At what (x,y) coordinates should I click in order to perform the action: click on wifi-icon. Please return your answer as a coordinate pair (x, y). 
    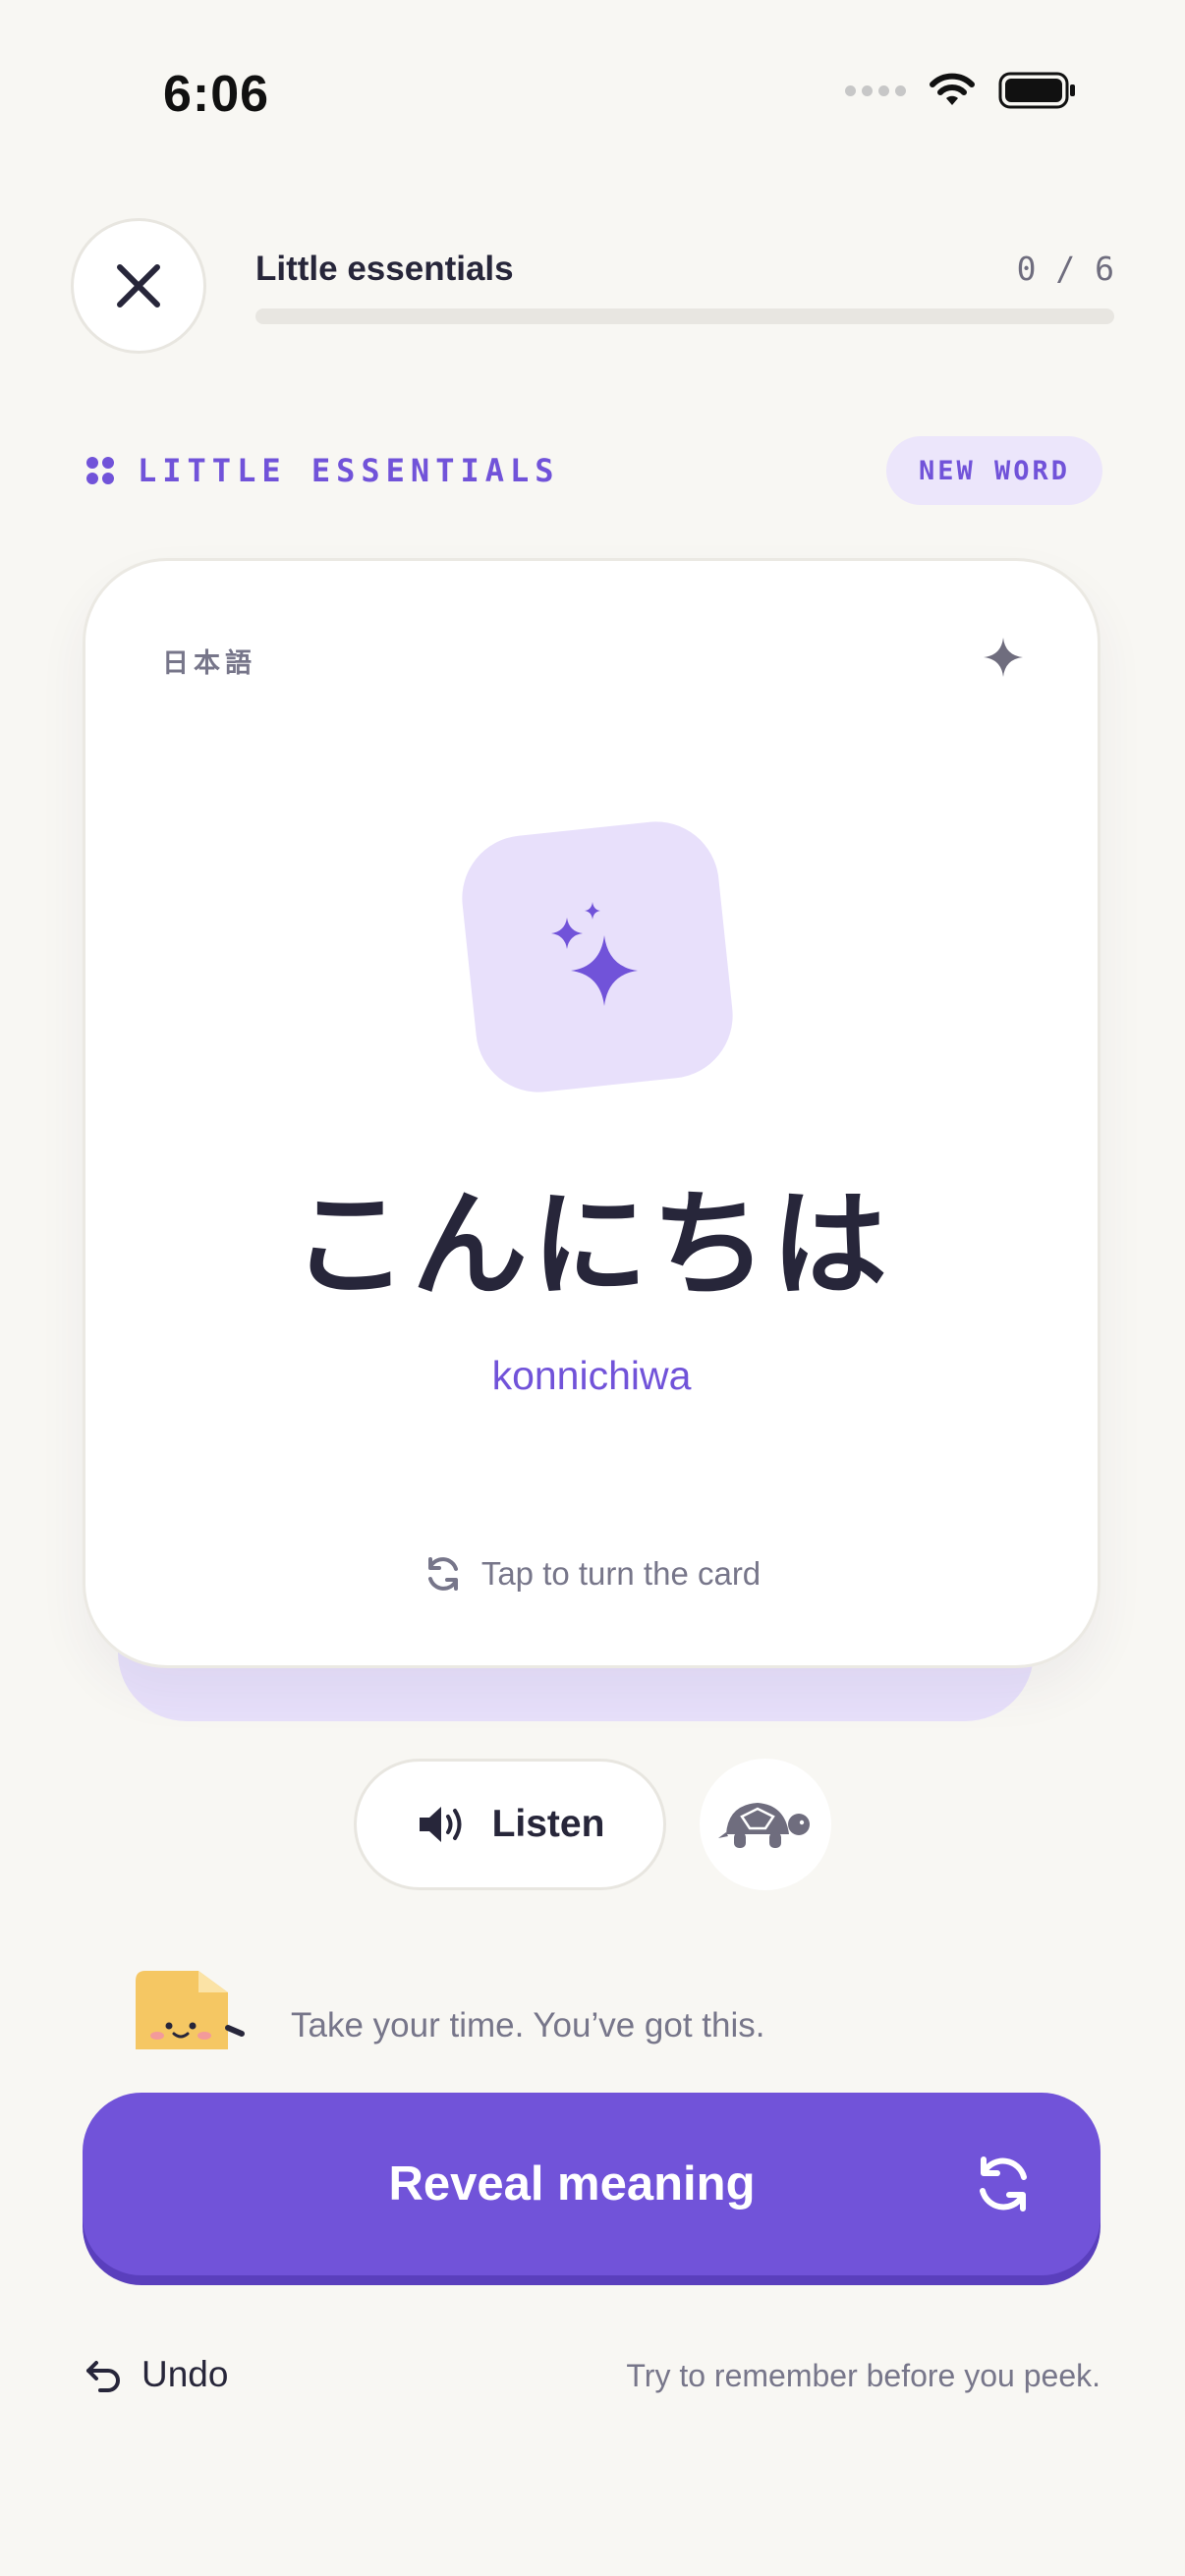
    Looking at the image, I should click on (953, 89).